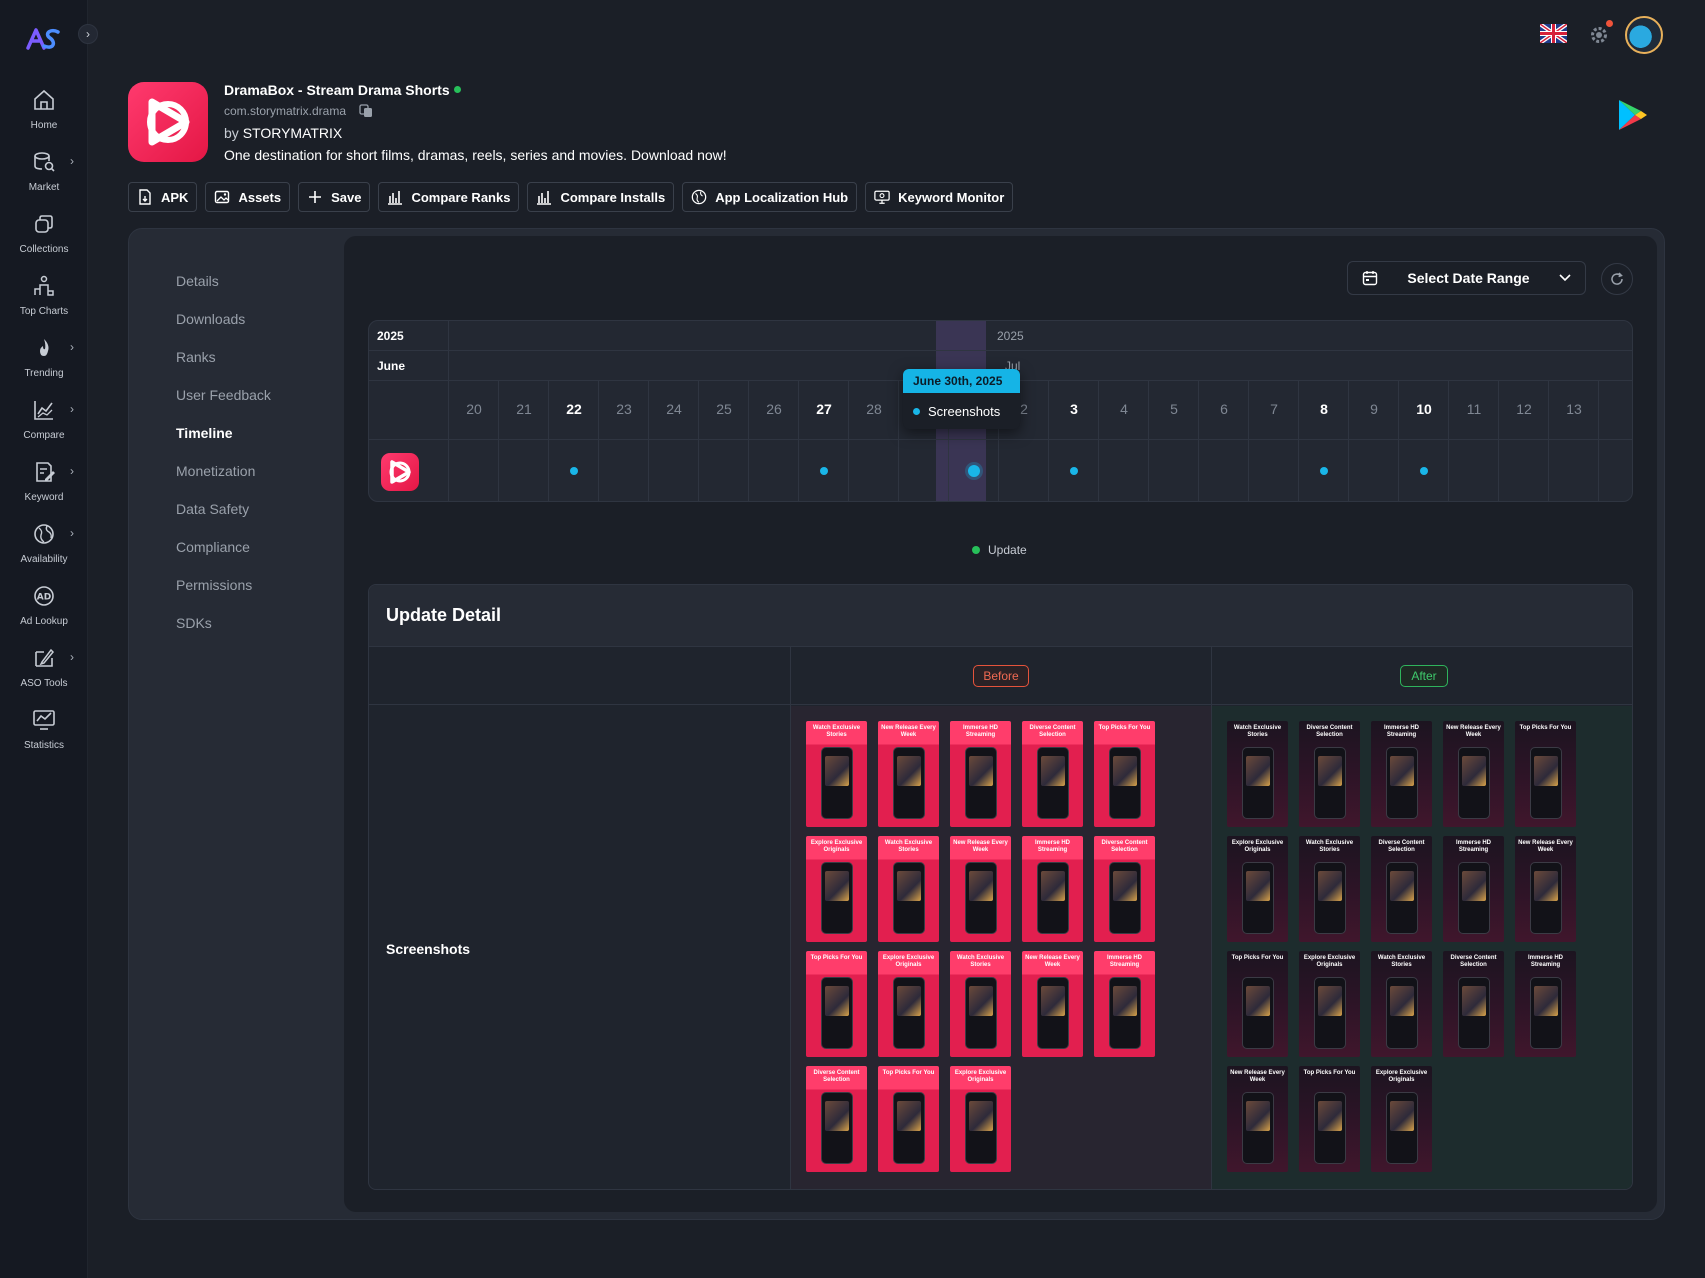  What do you see at coordinates (44, 424) in the screenshot?
I see `rail-item-compare: Compare ›` at bounding box center [44, 424].